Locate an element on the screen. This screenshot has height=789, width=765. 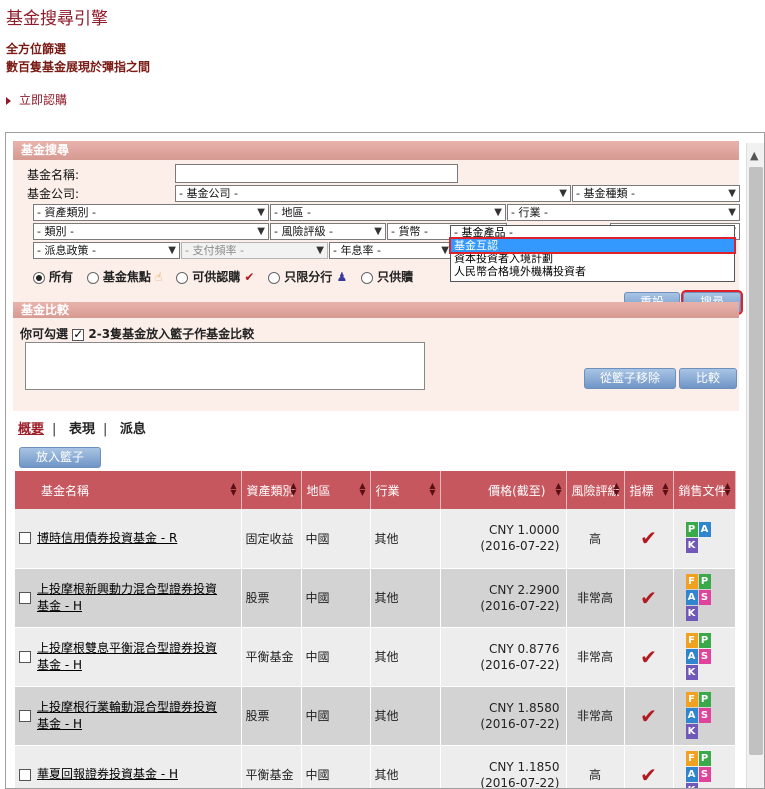
fund-name-cell: 上投摩根行業輪動混合型證券投資基金 - H is located at coordinates (128, 716).